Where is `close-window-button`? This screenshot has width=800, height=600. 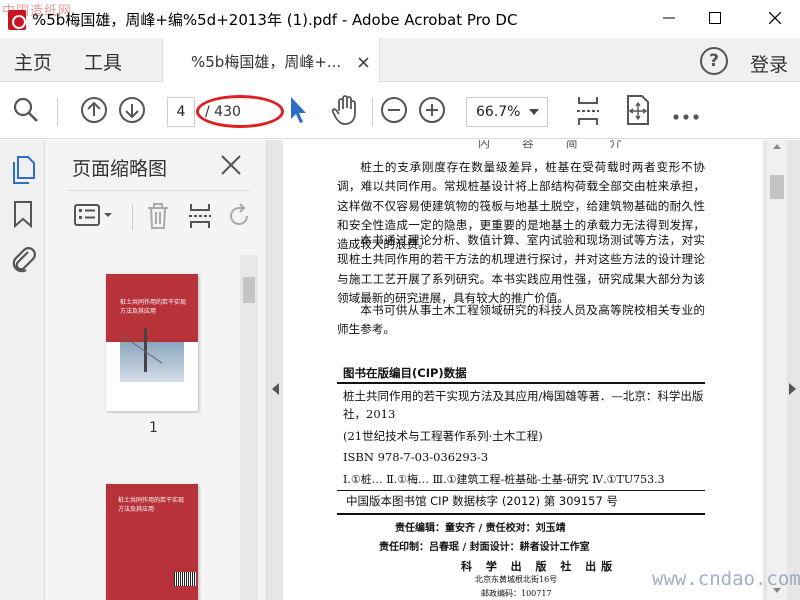 close-window-button is located at coordinates (775, 18).